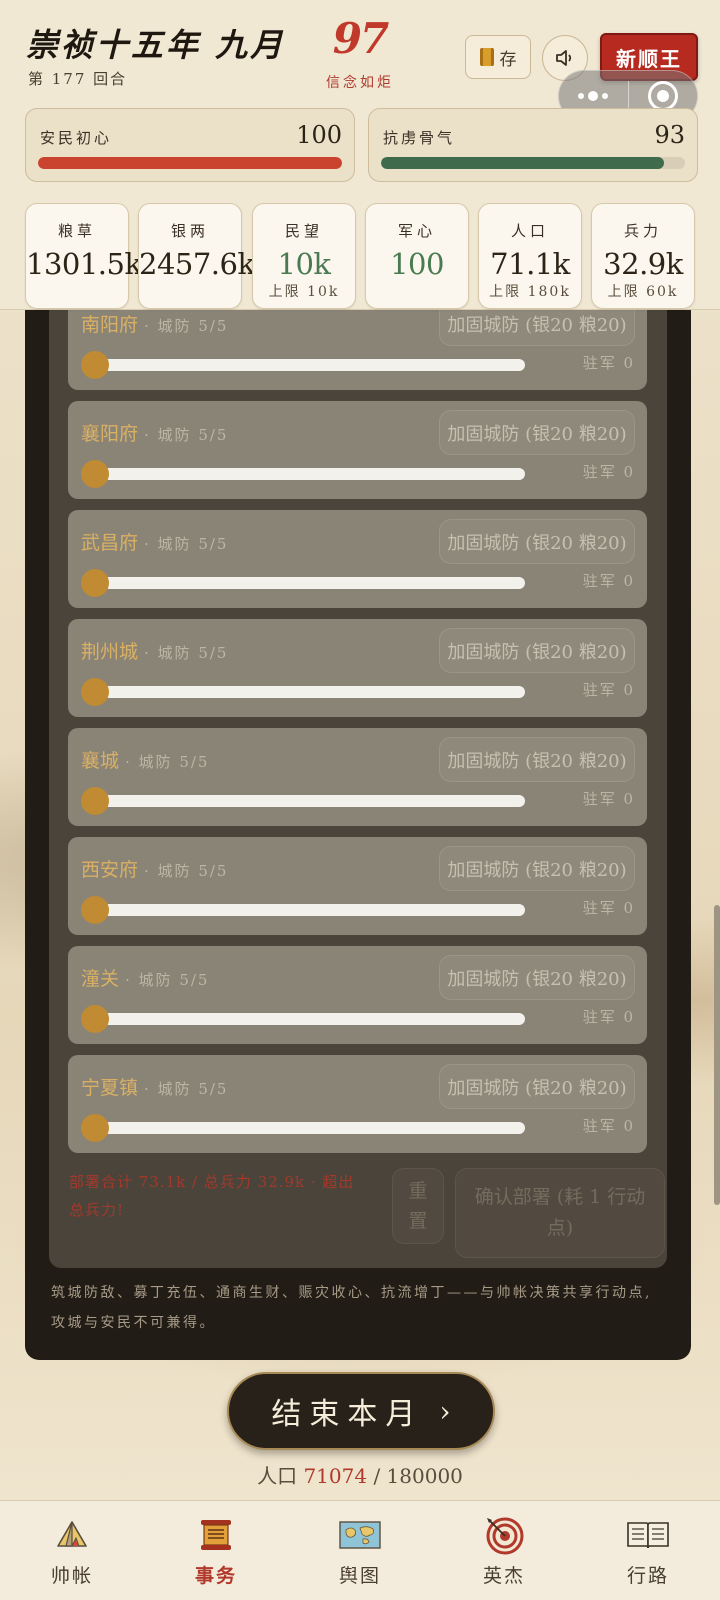 Image resolution: width=720 pixels, height=1600 pixels. What do you see at coordinates (533, 163) in the screenshot?
I see `progress-track` at bounding box center [533, 163].